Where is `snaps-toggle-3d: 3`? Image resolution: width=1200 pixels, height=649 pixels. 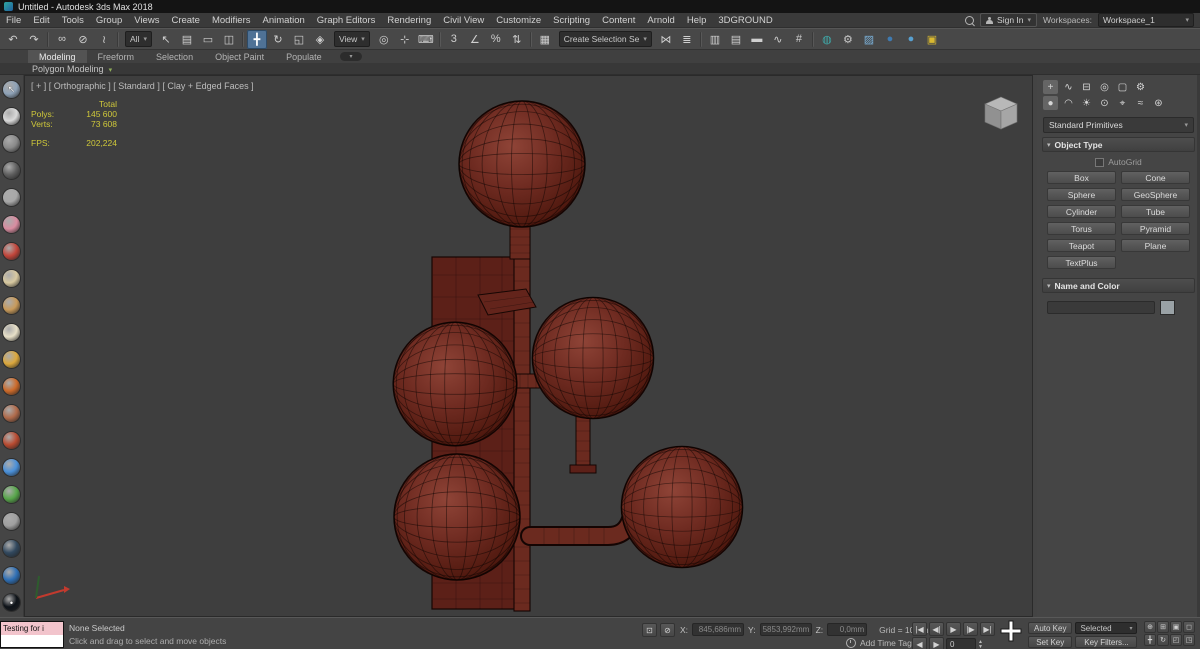 snaps-toggle-3d: 3 is located at coordinates (454, 39).